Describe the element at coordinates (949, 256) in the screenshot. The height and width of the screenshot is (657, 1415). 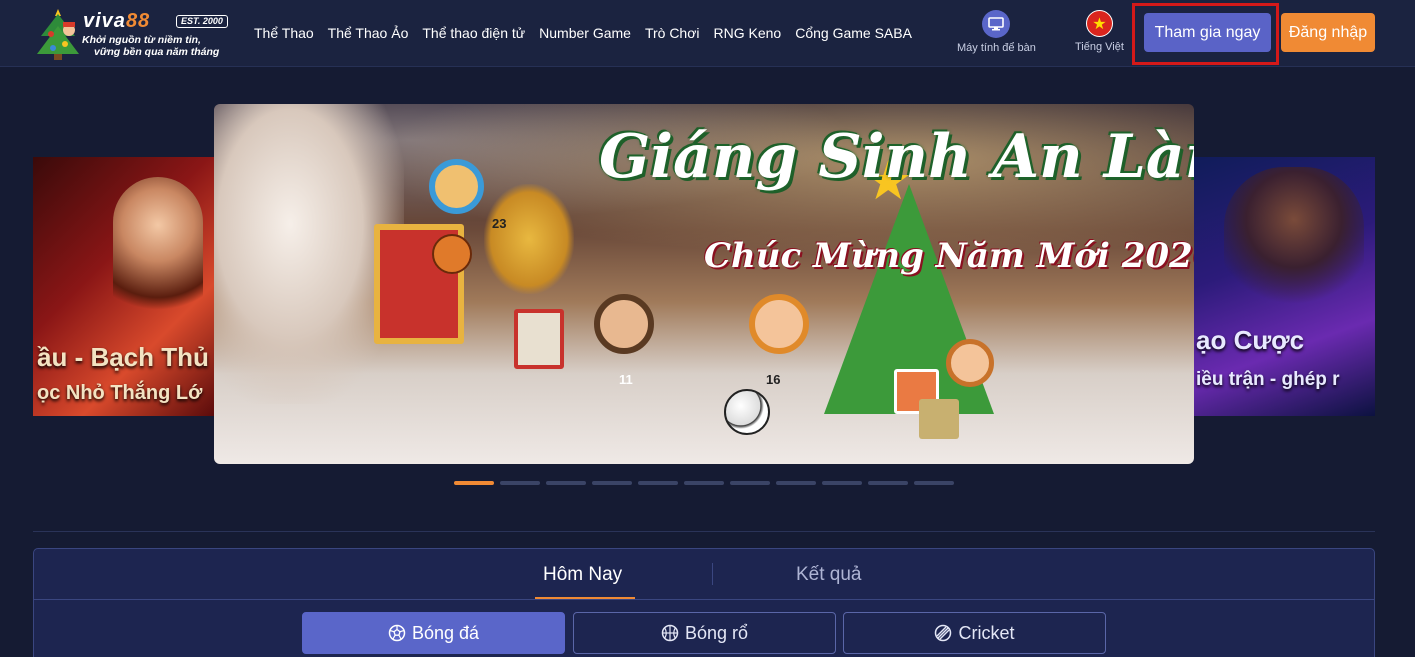
I see `slide-subtitle: Chúc Mừng Năm Mới 2026` at that location.